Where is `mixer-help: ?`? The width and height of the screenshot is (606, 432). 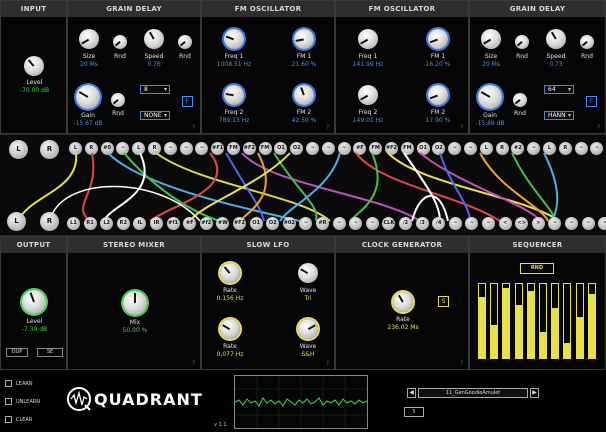
mixer-help: ? is located at coordinates (193, 363).